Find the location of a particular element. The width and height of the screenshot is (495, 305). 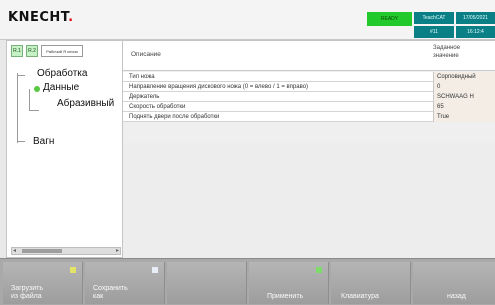

keyboard-button: Клавиатура is located at coordinates (371, 283).